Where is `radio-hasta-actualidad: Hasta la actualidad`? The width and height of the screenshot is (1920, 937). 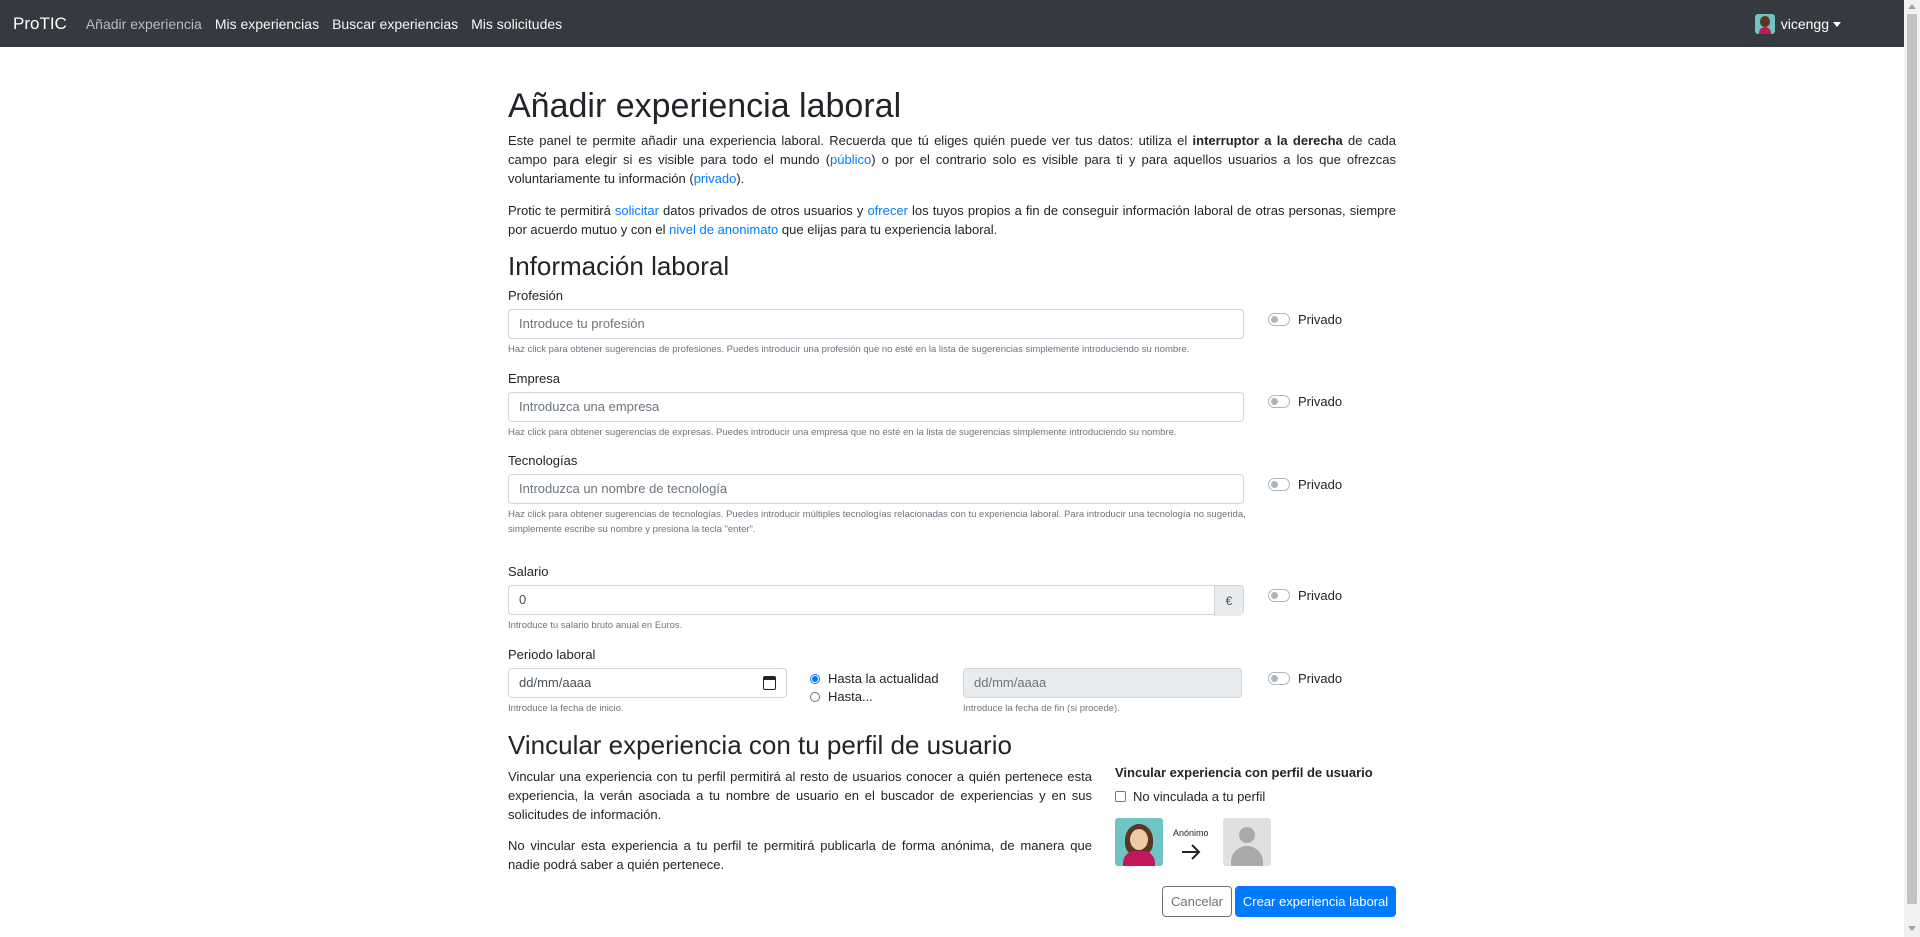 radio-hasta-actualidad: Hasta la actualidad is located at coordinates (874, 678).